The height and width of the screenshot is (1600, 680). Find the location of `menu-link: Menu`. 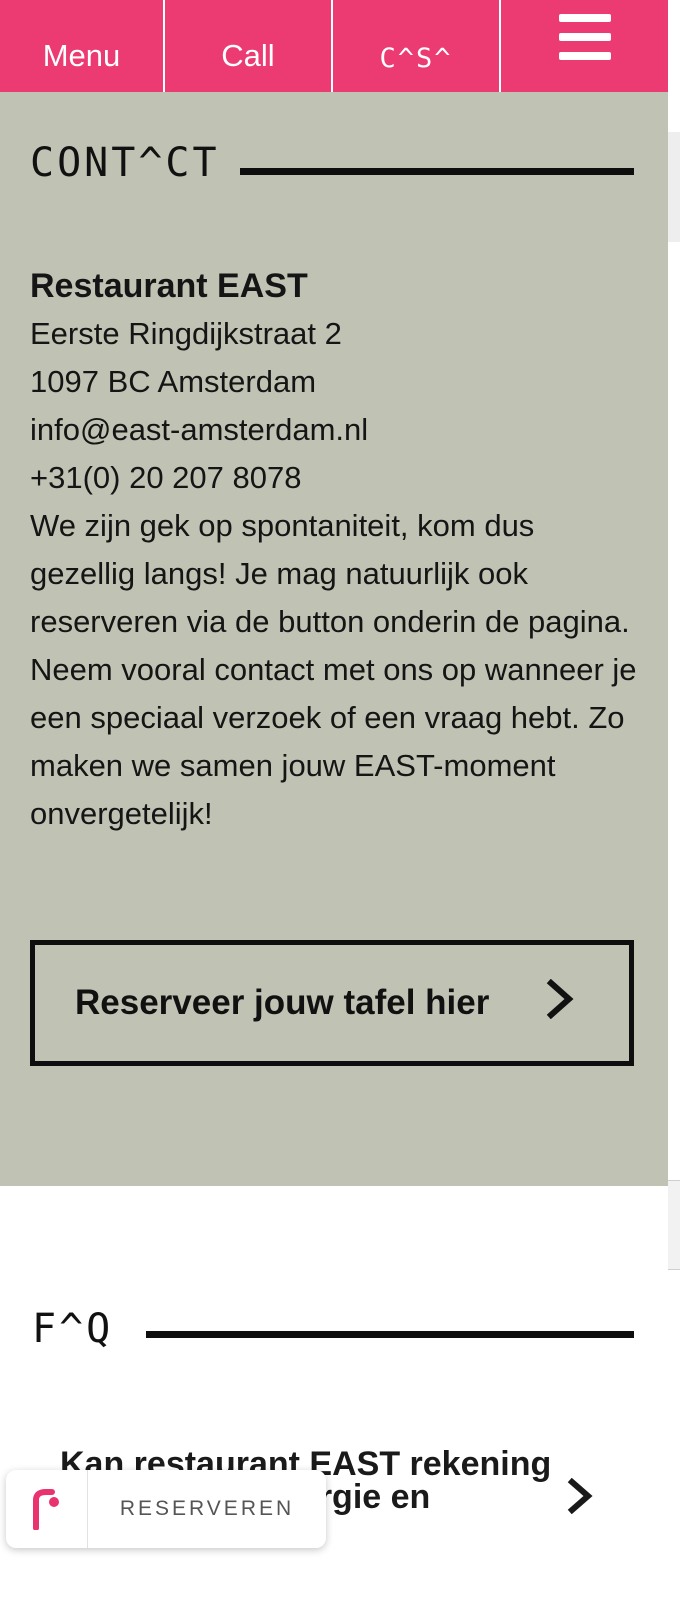

menu-link: Menu is located at coordinates (81, 46).